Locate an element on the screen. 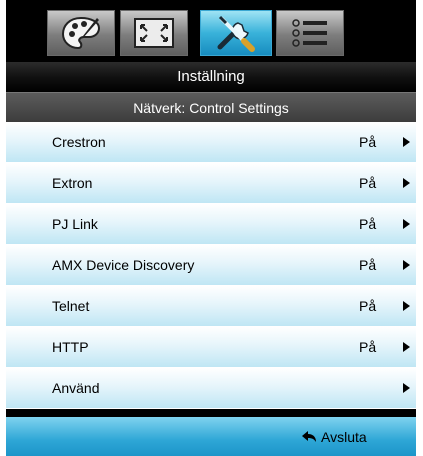  tab-options is located at coordinates (310, 33).